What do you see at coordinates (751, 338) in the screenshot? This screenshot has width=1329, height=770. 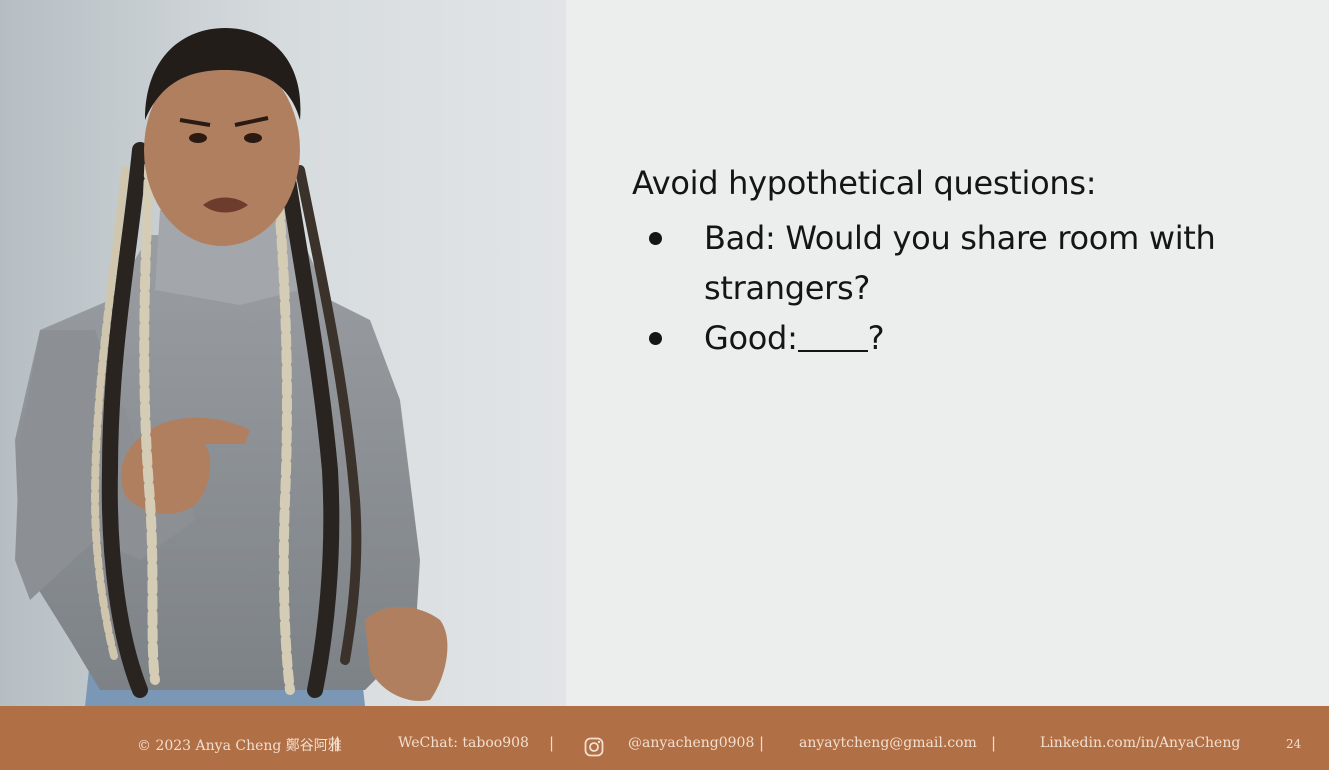 I see `bullet-good-prefix: Good:` at bounding box center [751, 338].